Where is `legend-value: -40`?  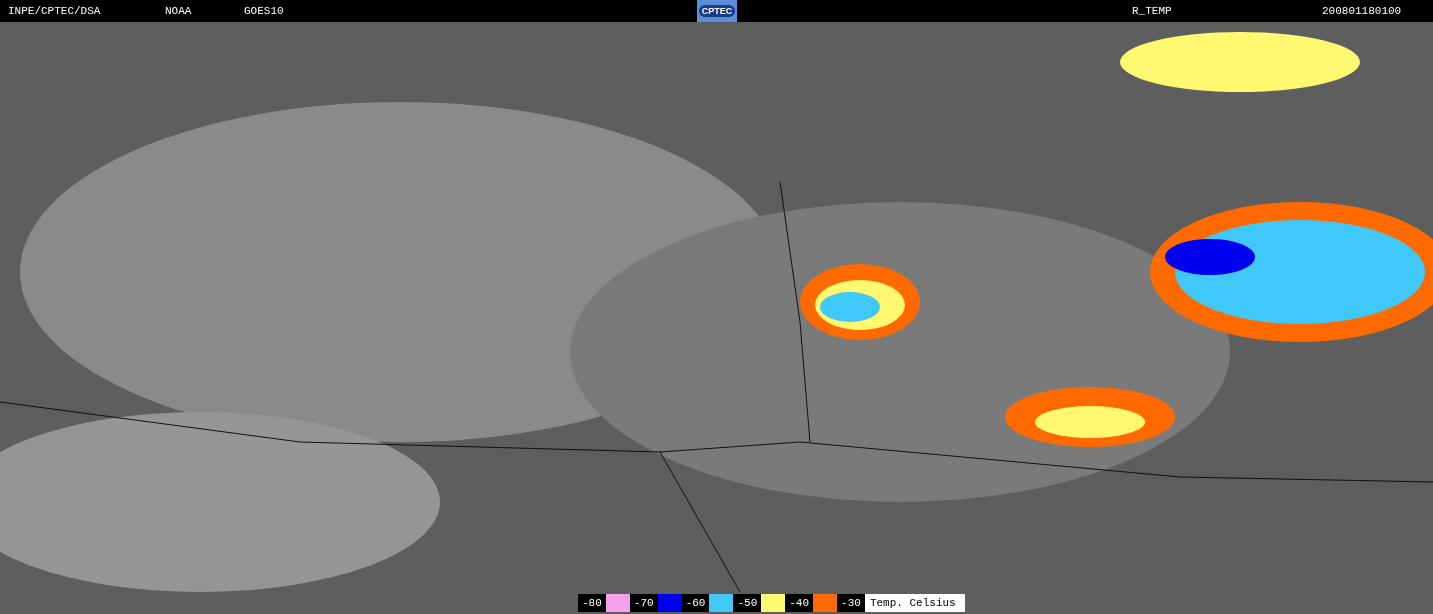 legend-value: -40 is located at coordinates (799, 603).